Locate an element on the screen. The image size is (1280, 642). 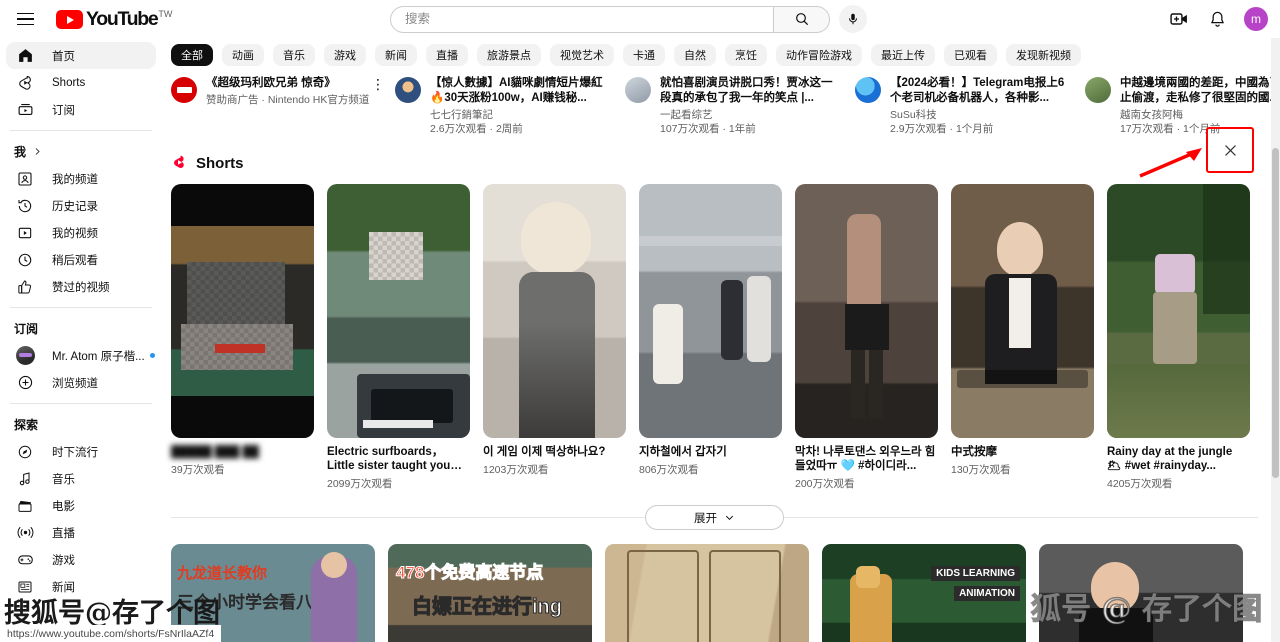
chip-travel-spots: 旅游景点 is located at coordinates (509, 55).